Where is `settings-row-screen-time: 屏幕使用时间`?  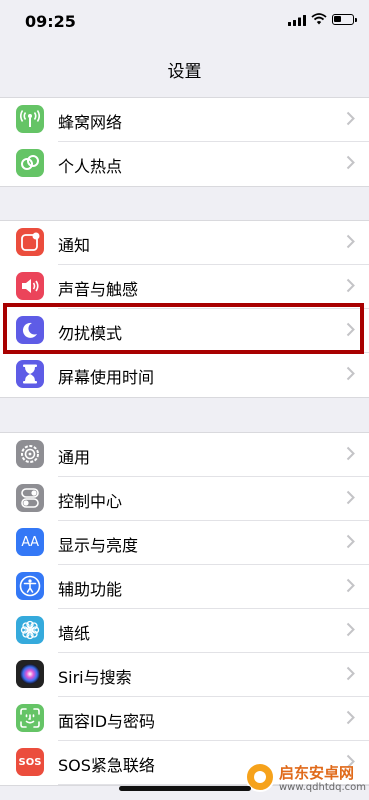 settings-row-screen-time: 屏幕使用时间 is located at coordinates (184, 375).